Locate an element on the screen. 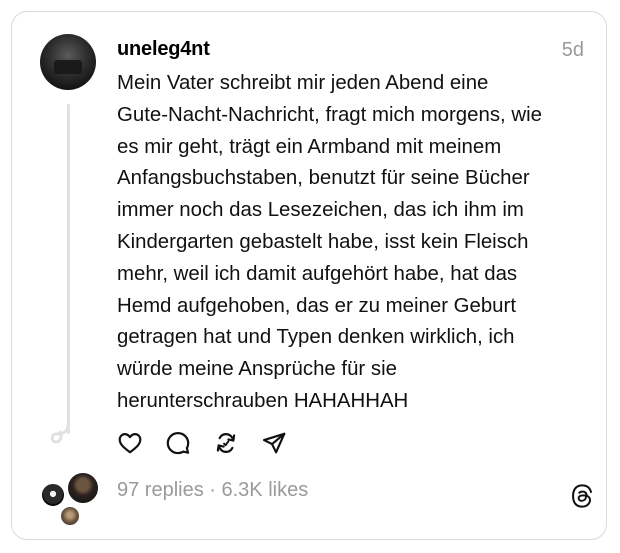 Image resolution: width=620 pixels, height=553 pixels. post-line: Mein Vater schreibt mir jeden Abend eine is located at coordinates (303, 83).